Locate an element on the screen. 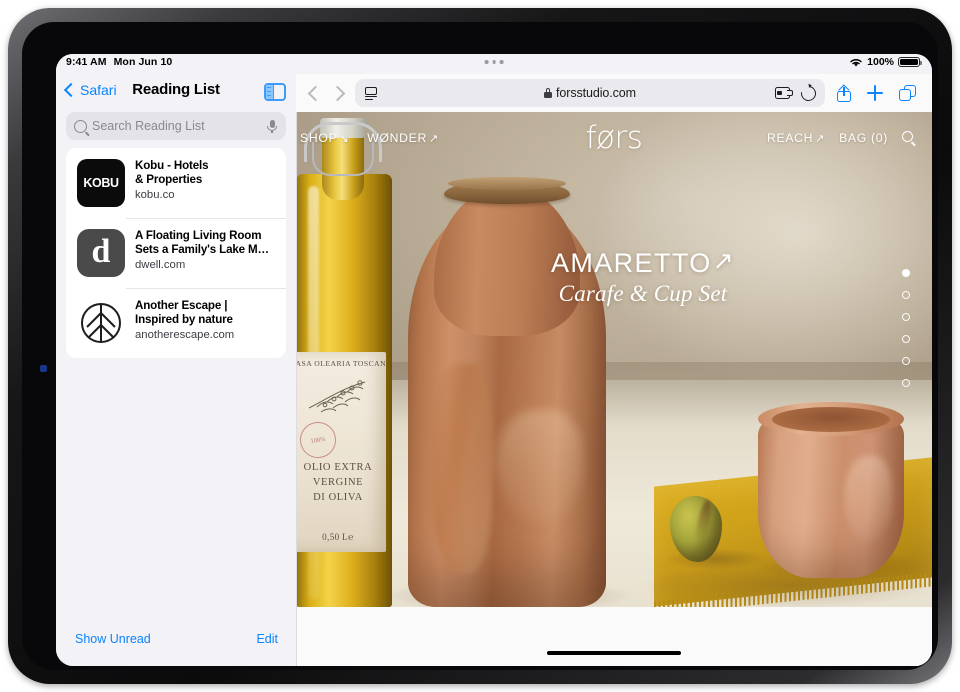 The height and width of the screenshot is (692, 960). page-title: Reading List is located at coordinates (176, 89).